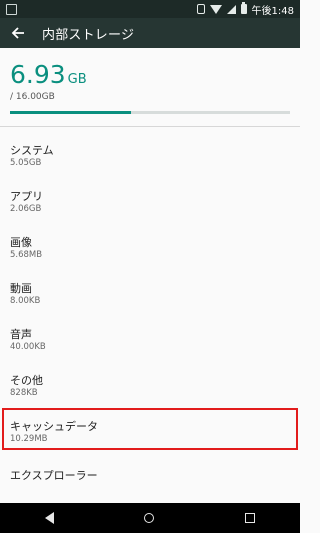 The height and width of the screenshot is (533, 320). I want to click on list-item-explorer: エクスプローラー, so click(150, 475).